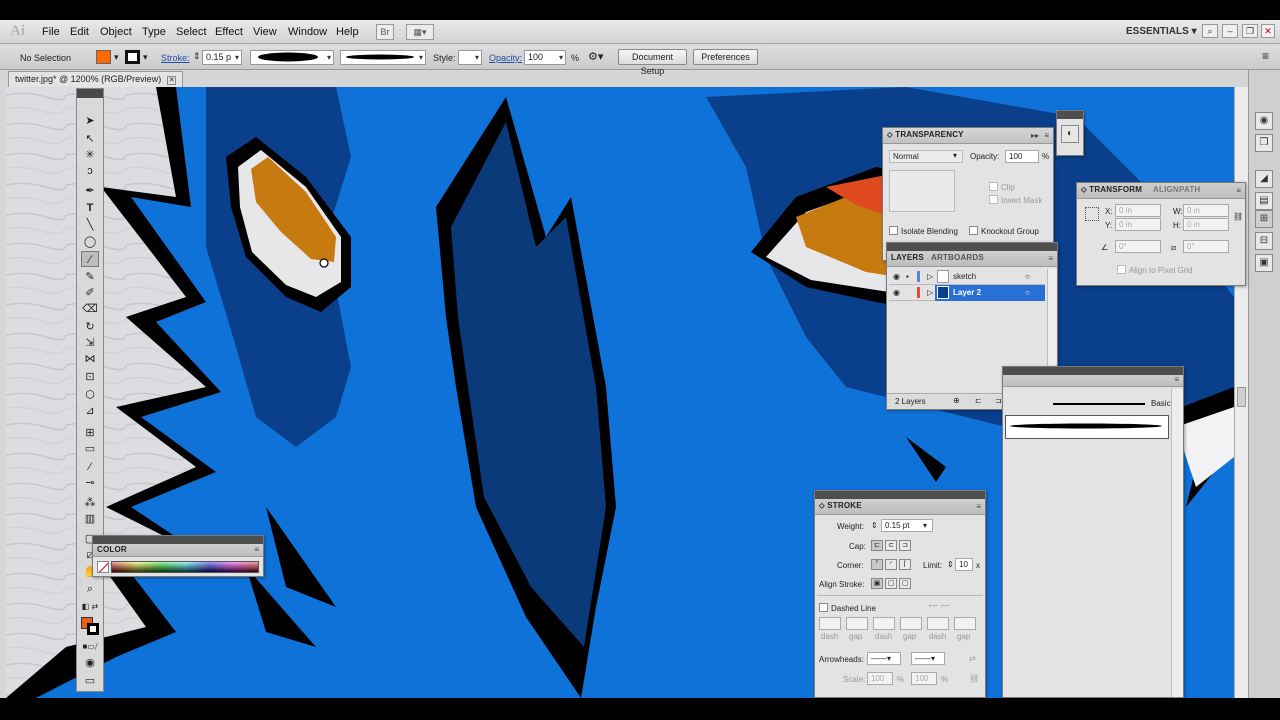 This screenshot has width=1280, height=720. Describe the element at coordinates (90, 309) in the screenshot. I see `eraser-tool-icon: ⌫` at that location.